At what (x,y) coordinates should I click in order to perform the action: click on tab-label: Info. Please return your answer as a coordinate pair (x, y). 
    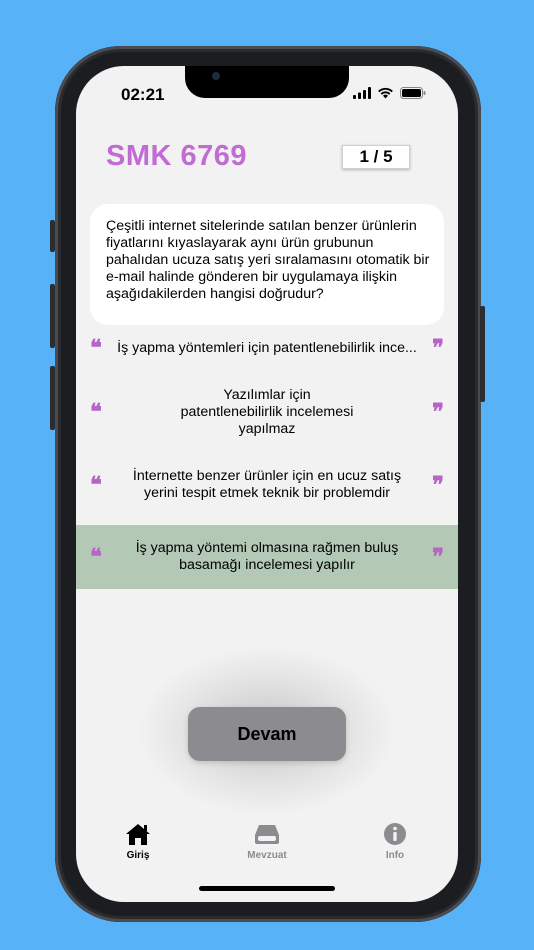
    Looking at the image, I should click on (395, 855).